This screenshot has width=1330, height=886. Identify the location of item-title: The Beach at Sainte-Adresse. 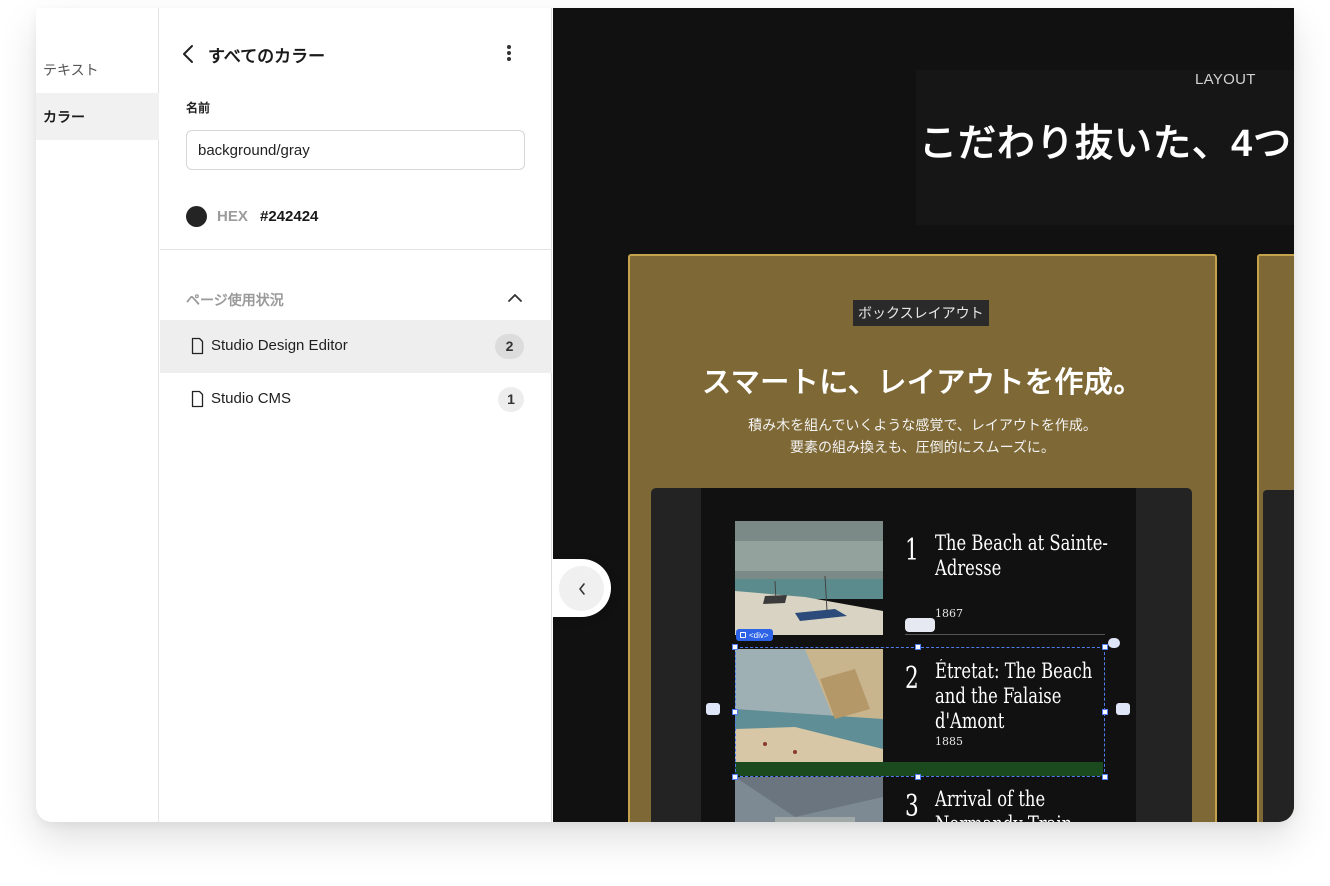
(1021, 555).